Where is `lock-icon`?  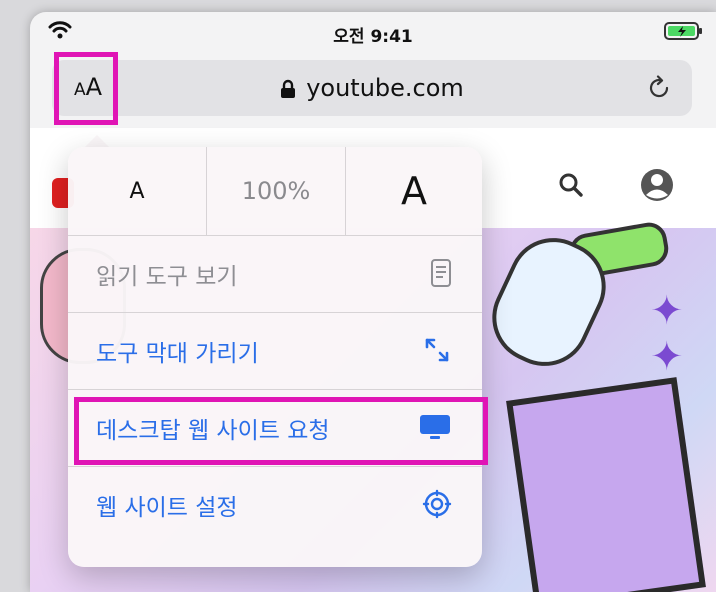
lock-icon is located at coordinates (288, 88).